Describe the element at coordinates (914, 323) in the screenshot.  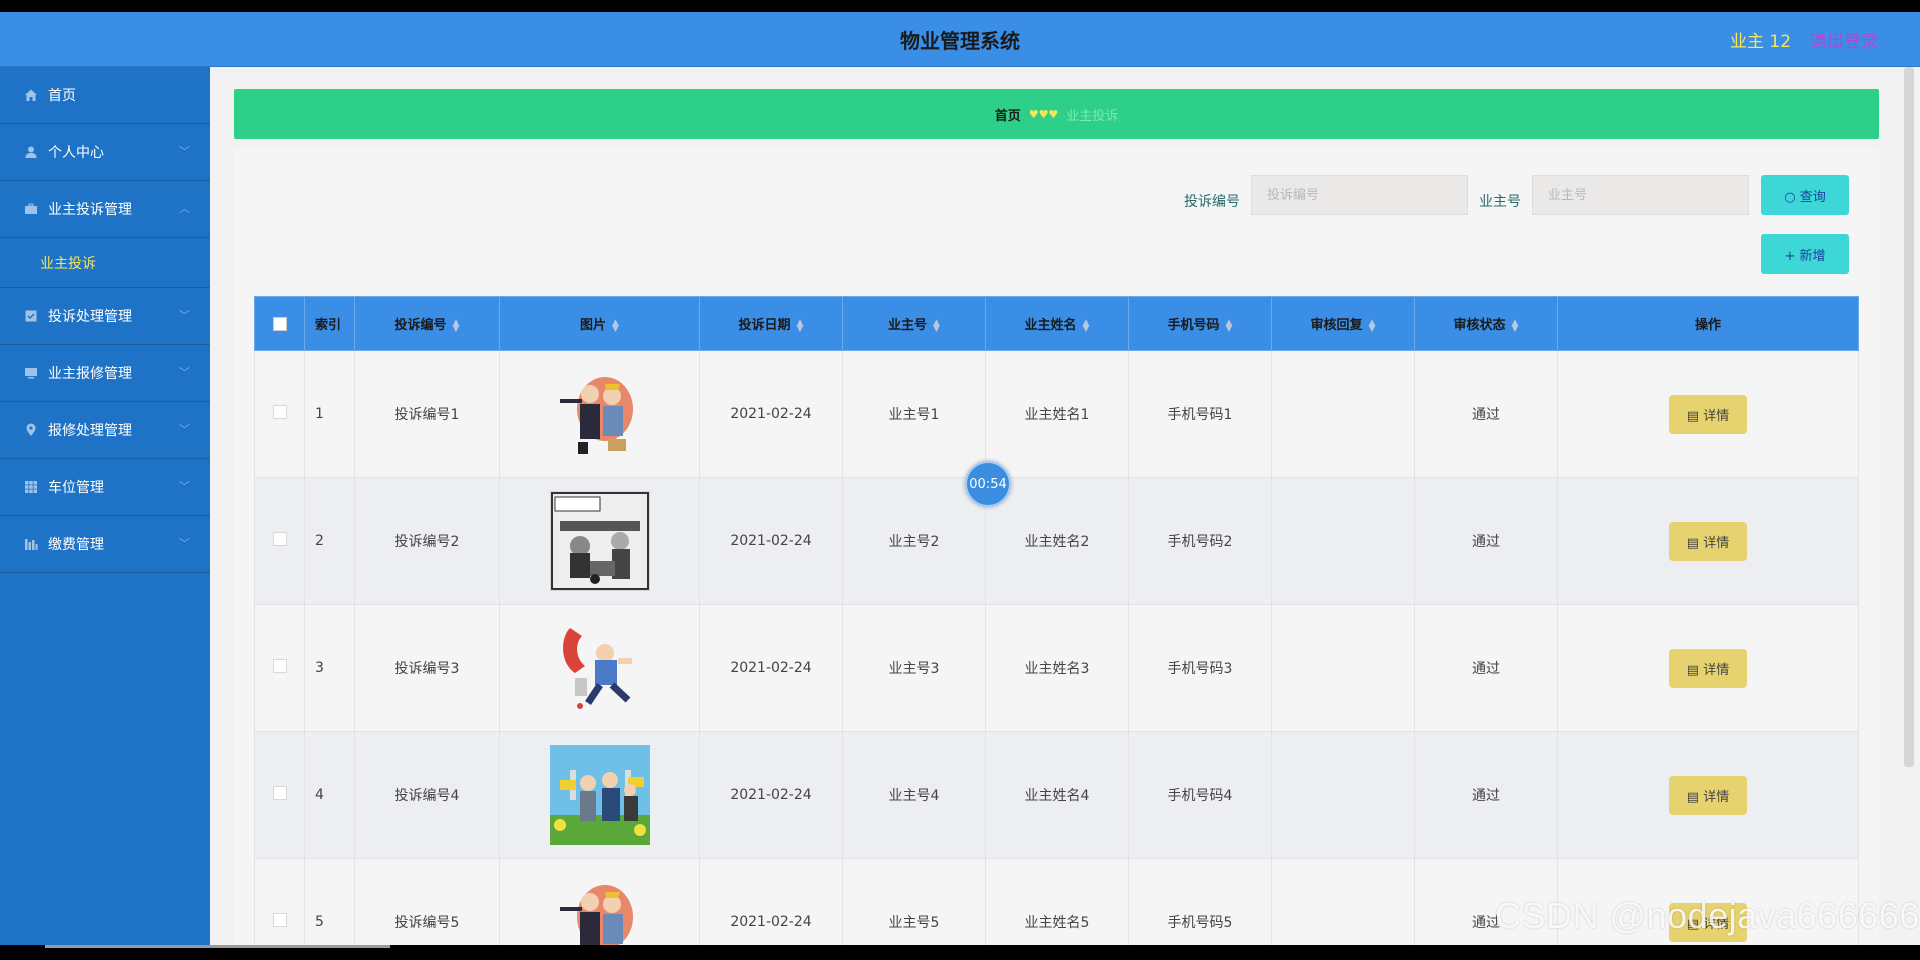
I see `column-header-owner-no: 业主号 ▲ ▼` at that location.